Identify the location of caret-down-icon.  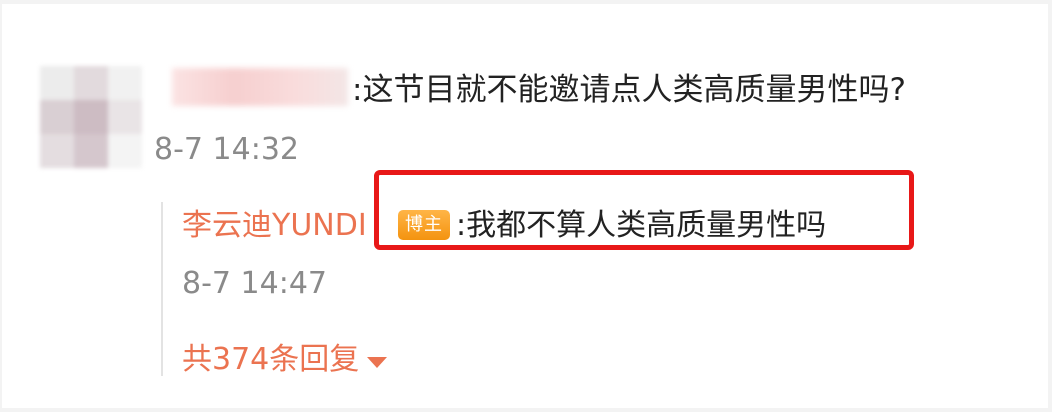
(377, 362).